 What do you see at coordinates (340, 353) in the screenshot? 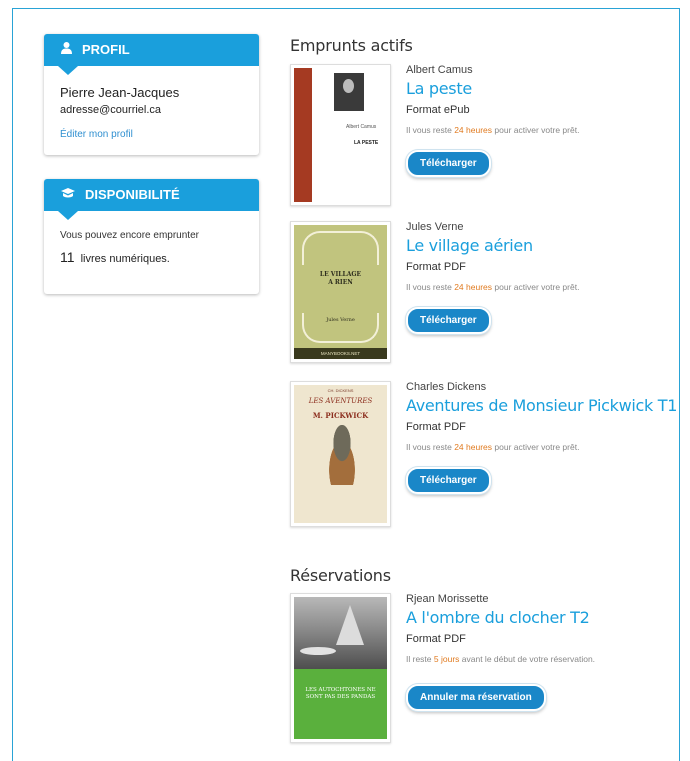
I see `cover-publisher: MANYBOOKS.NET` at bounding box center [340, 353].